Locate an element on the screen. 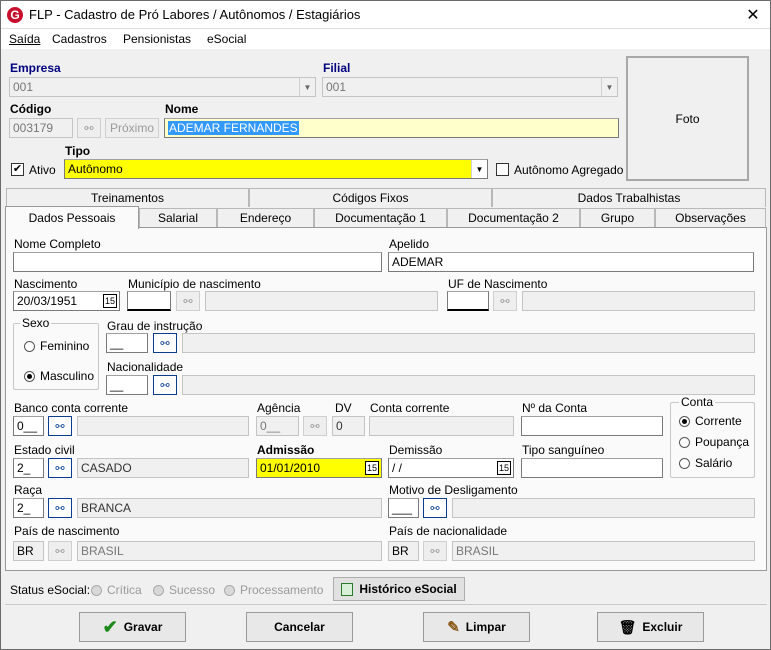 The image size is (771, 650). proximo-button: Próximo is located at coordinates (132, 128).